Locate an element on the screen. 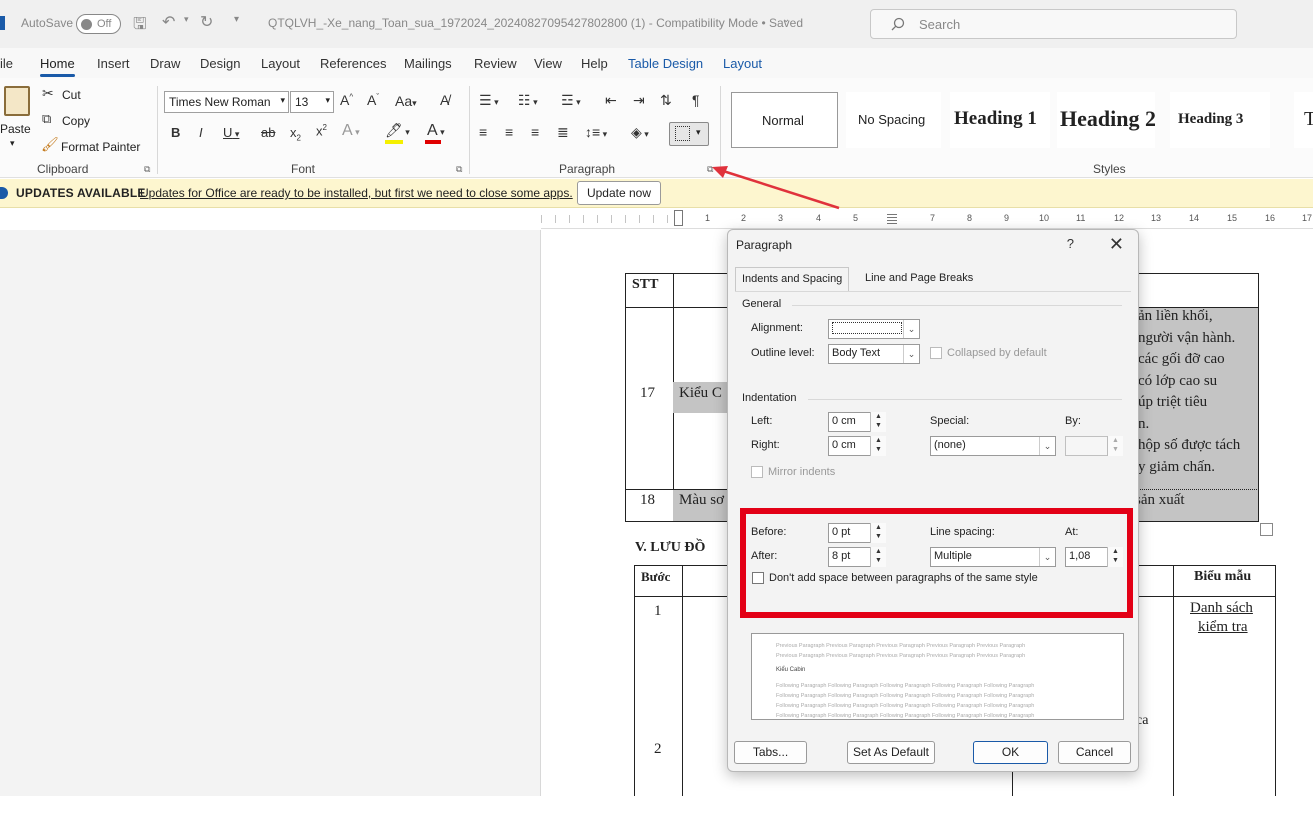  tab-review: Review is located at coordinates (495, 63).